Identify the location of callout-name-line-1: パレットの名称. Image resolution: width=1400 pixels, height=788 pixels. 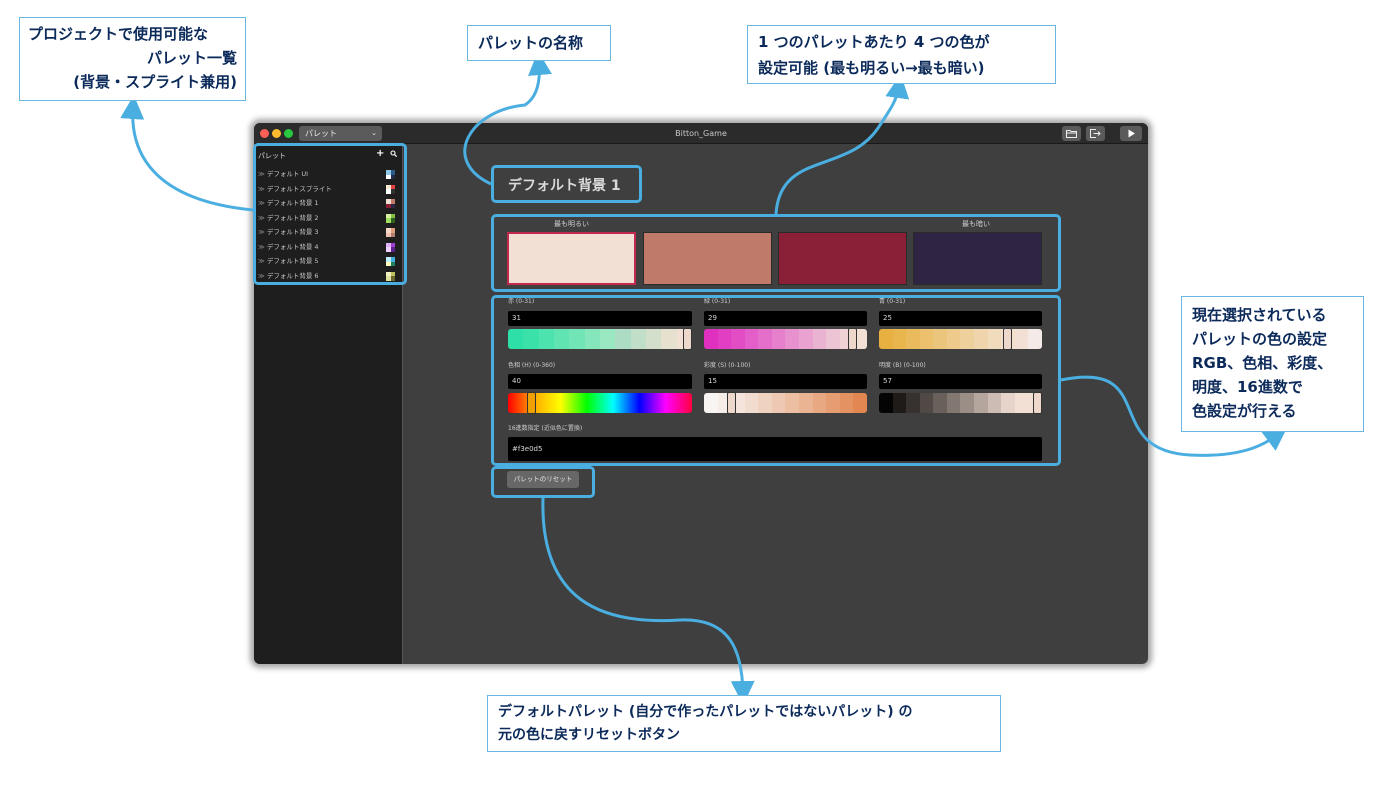
(531, 43).